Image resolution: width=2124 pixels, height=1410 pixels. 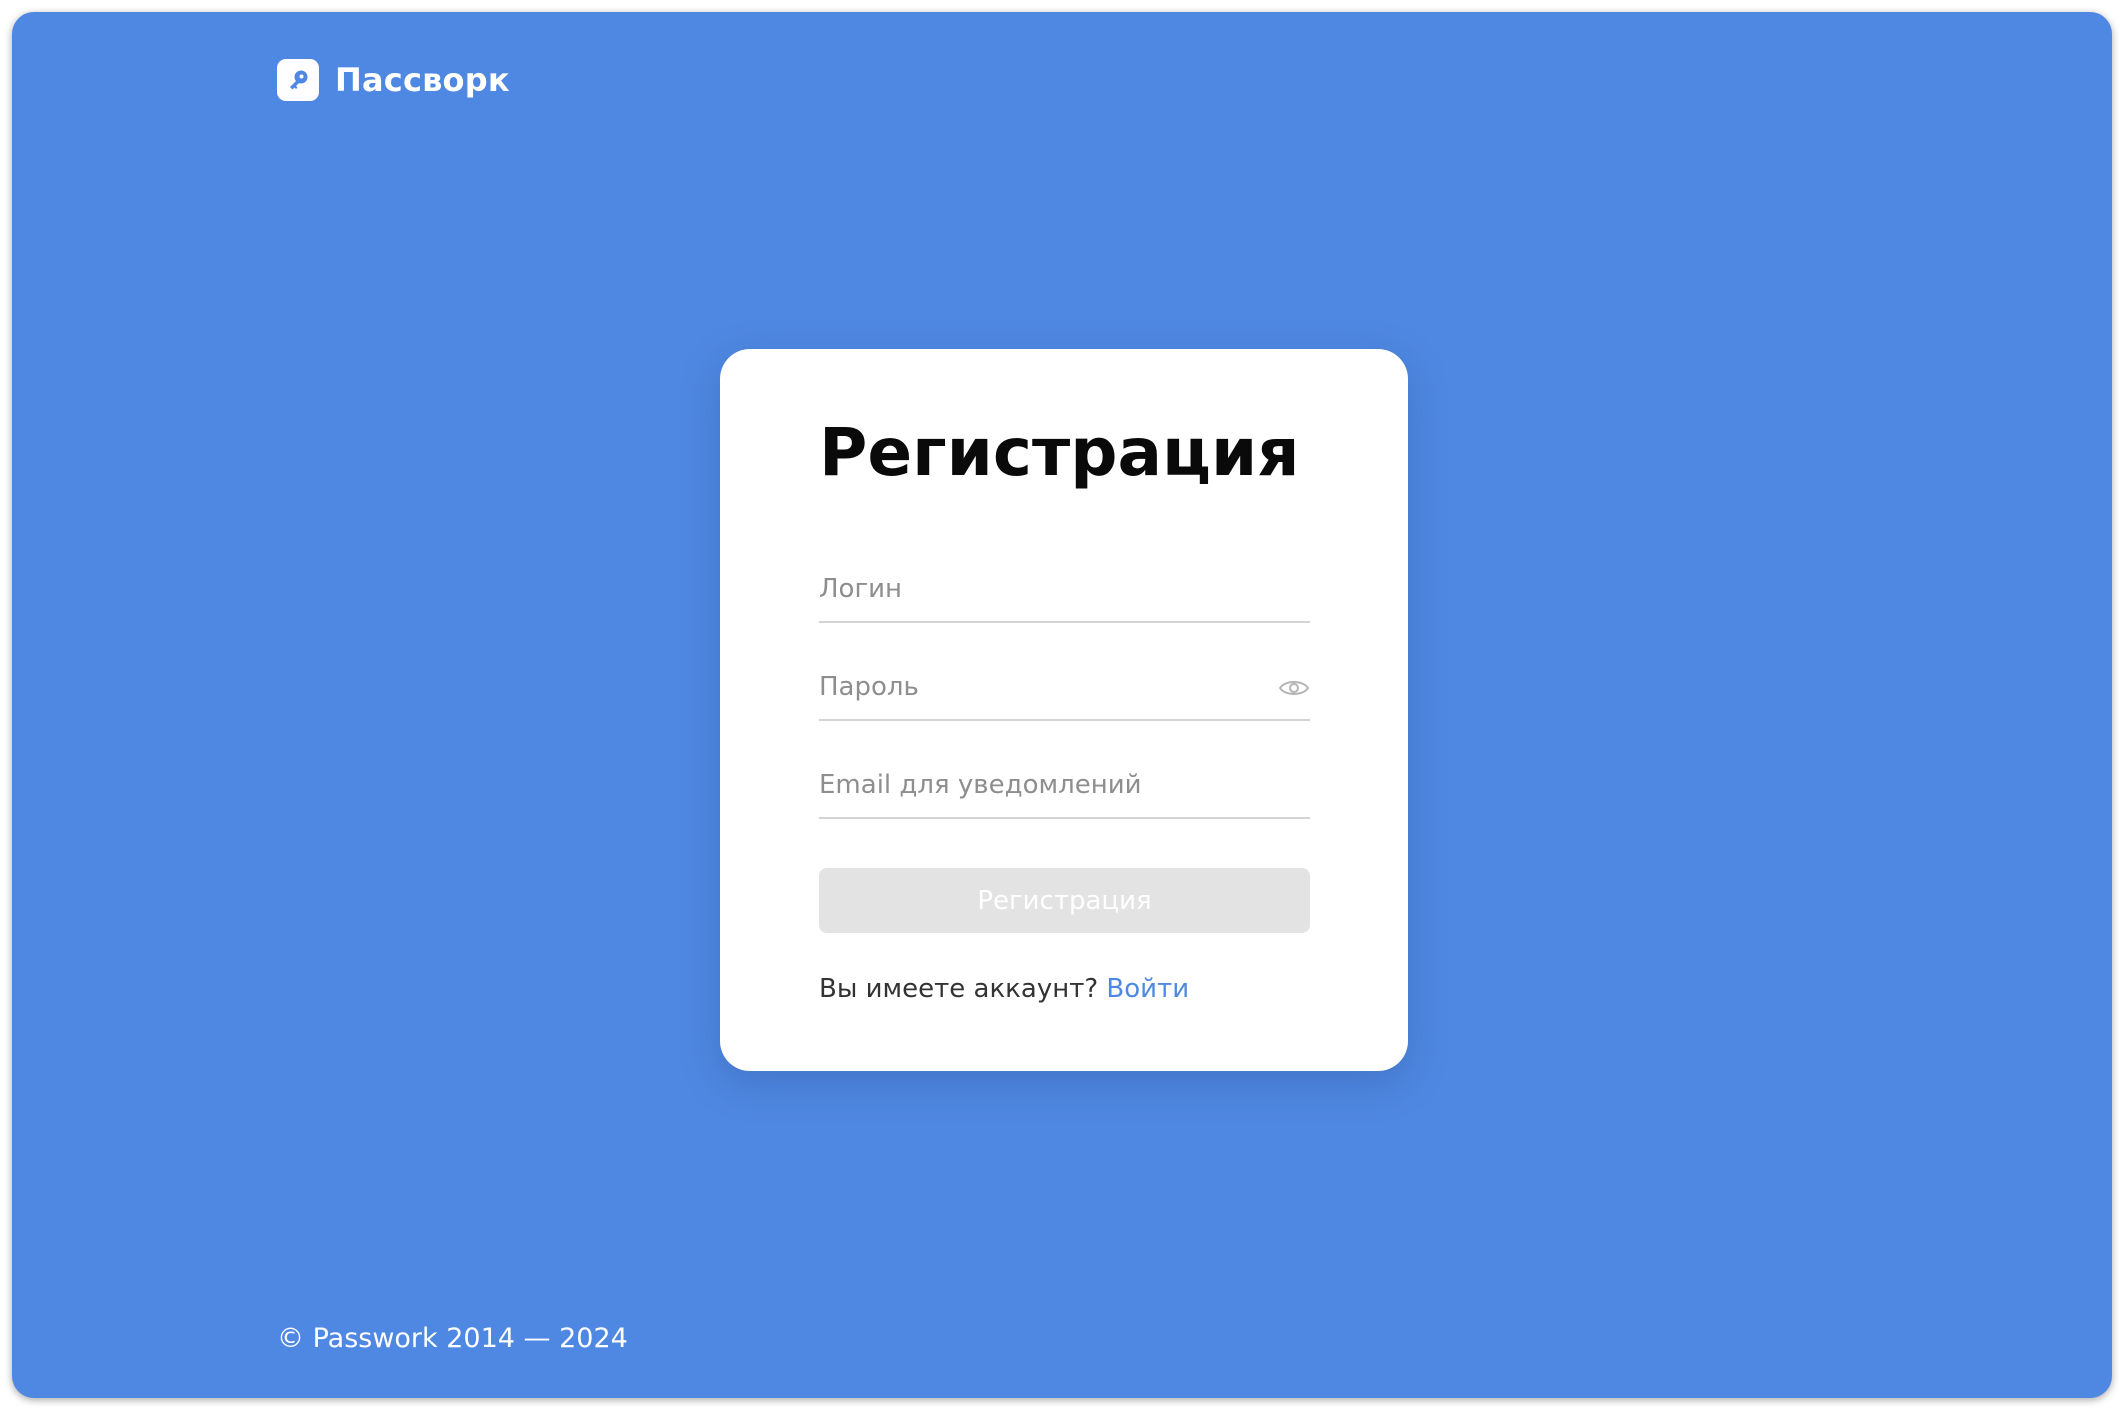 What do you see at coordinates (1064, 900) in the screenshot?
I see `register-button: Регистрация` at bounding box center [1064, 900].